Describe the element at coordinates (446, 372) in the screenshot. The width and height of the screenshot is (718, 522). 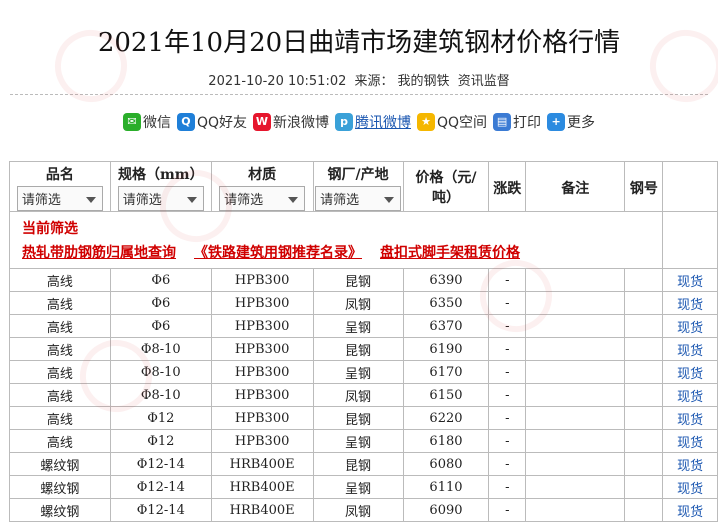
I see `cell-price: 6170` at that location.